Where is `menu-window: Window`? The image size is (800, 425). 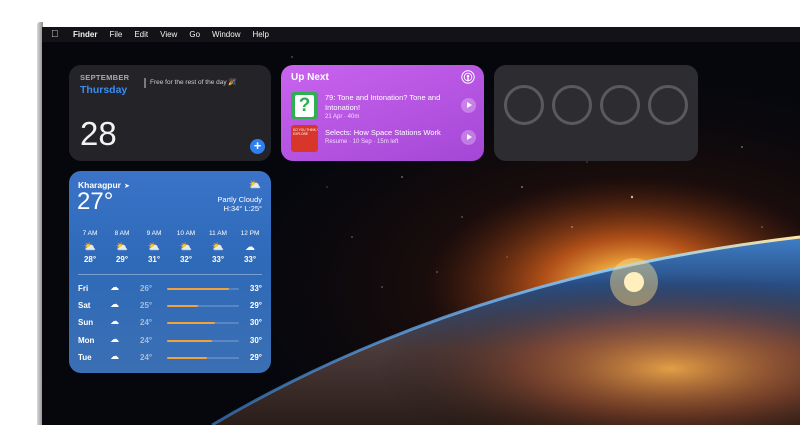 menu-window: Window is located at coordinates (226, 34).